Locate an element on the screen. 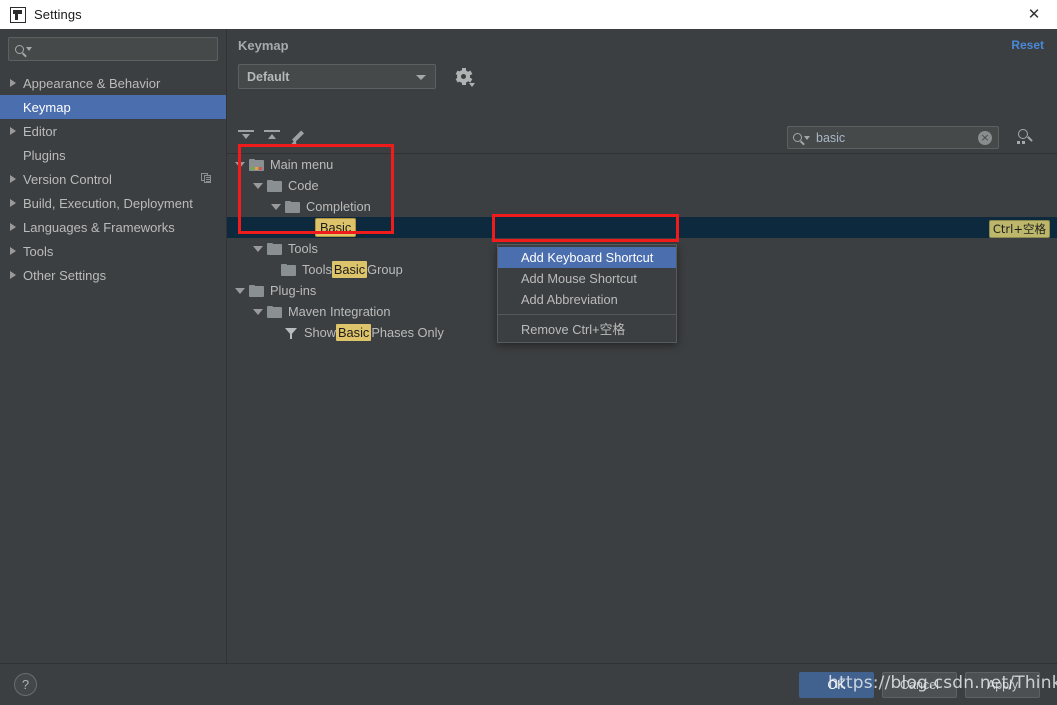 This screenshot has height=705, width=1057. sidebar-item-editor: Editor is located at coordinates (113, 131).